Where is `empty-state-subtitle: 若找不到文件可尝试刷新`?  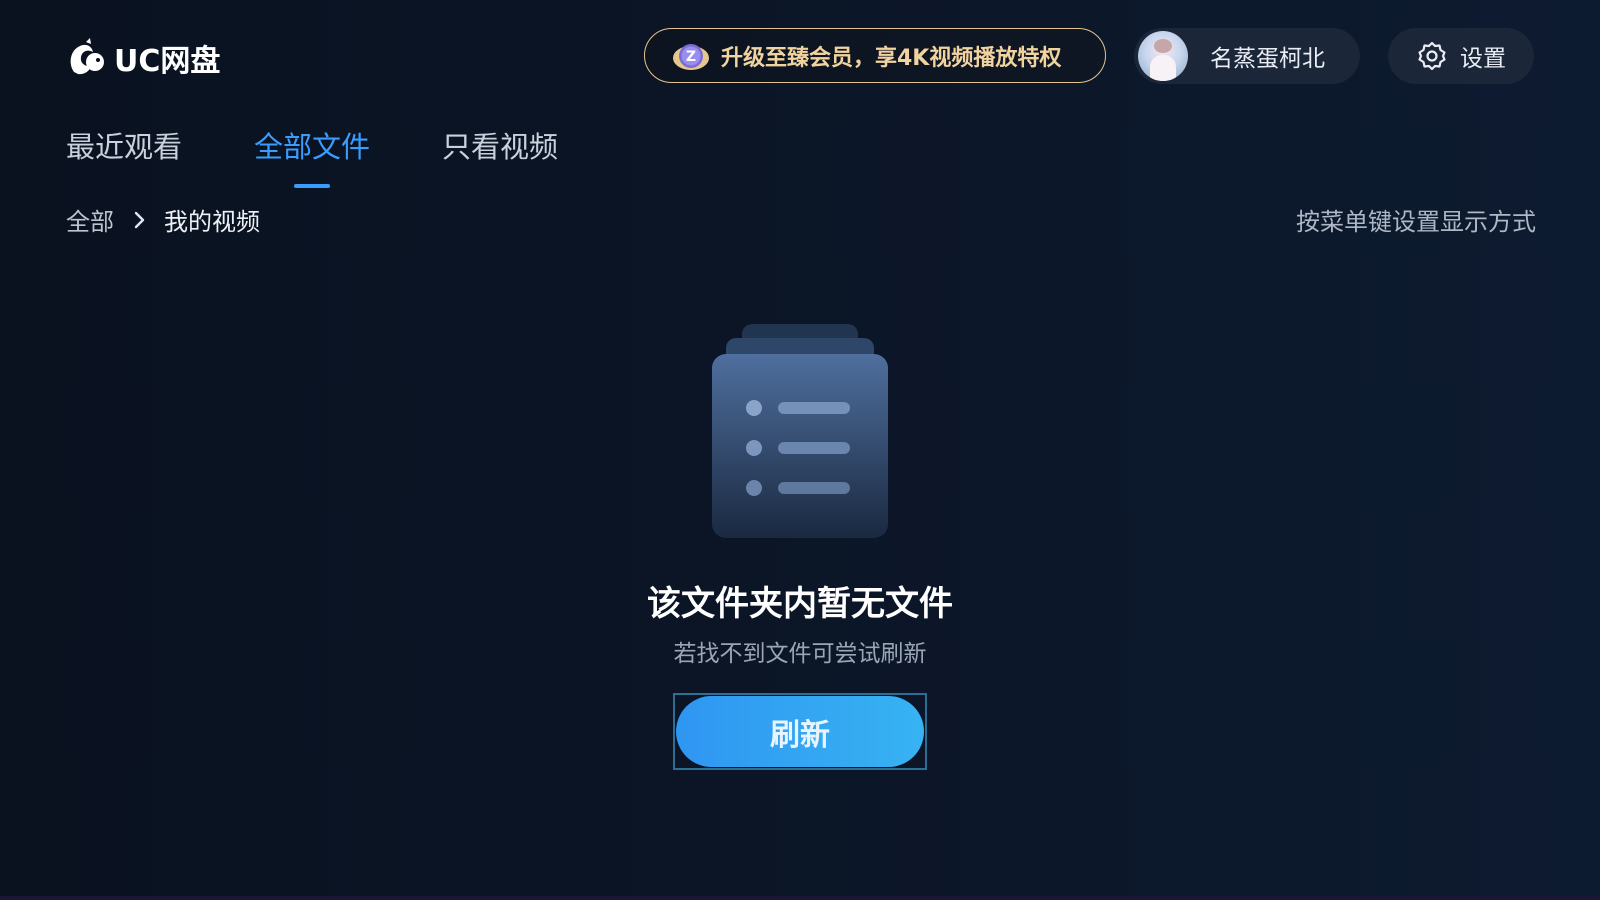
empty-state-subtitle: 若找不到文件可尝试刷新 is located at coordinates (800, 654).